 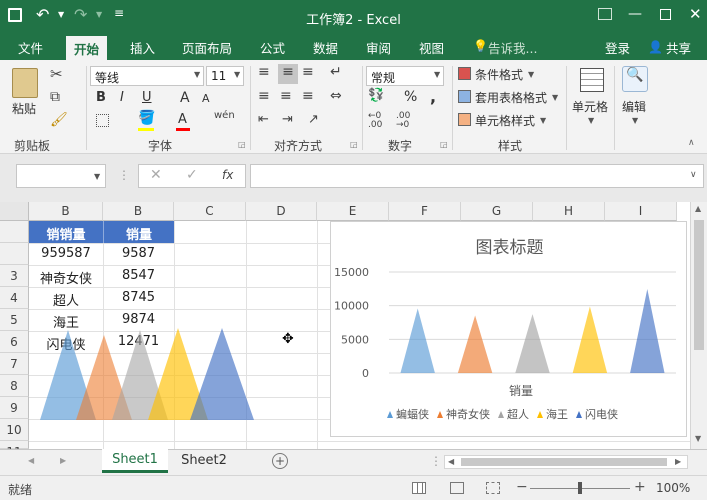 I want to click on tab-home: 开始, so click(x=87, y=48).